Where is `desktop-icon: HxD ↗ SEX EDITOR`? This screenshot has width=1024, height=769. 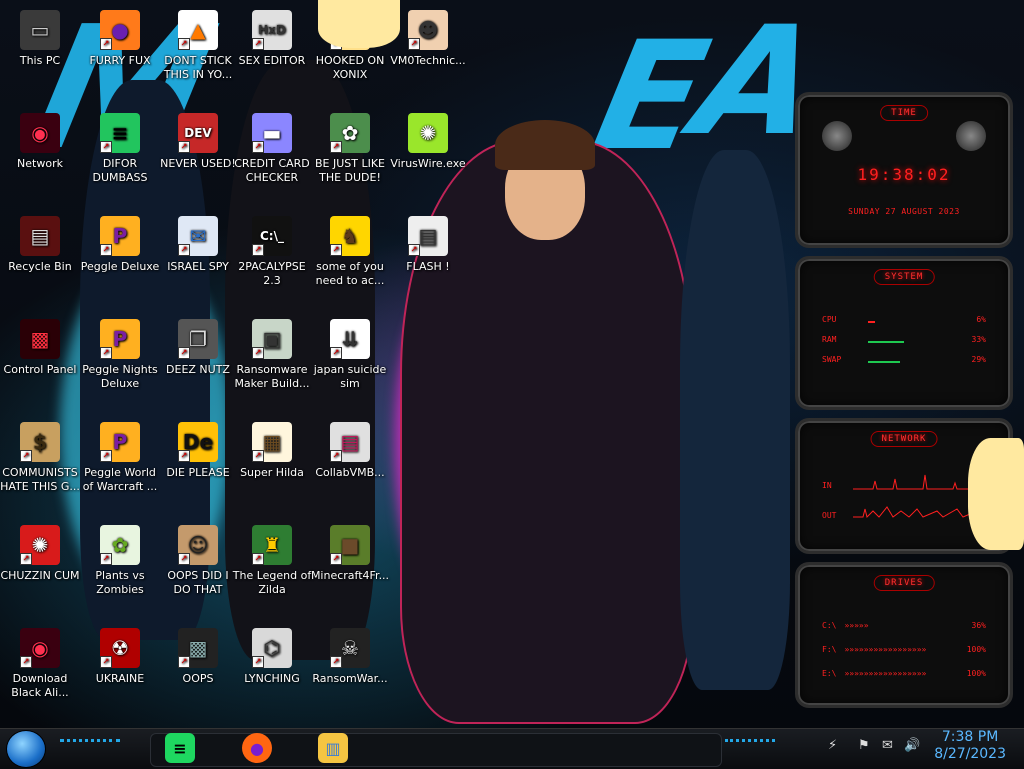
desktop-icon: HxD ↗ SEX EDITOR is located at coordinates (272, 39).